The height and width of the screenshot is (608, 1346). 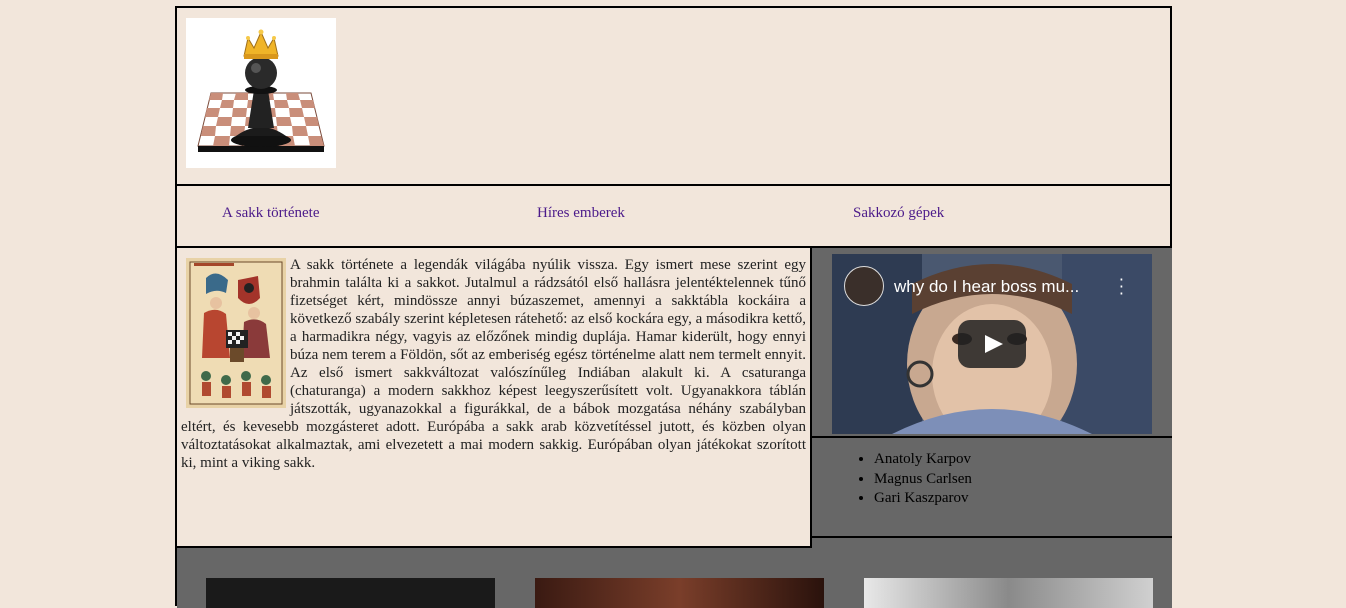 I want to click on image-gallery, so click(x=674, y=578).